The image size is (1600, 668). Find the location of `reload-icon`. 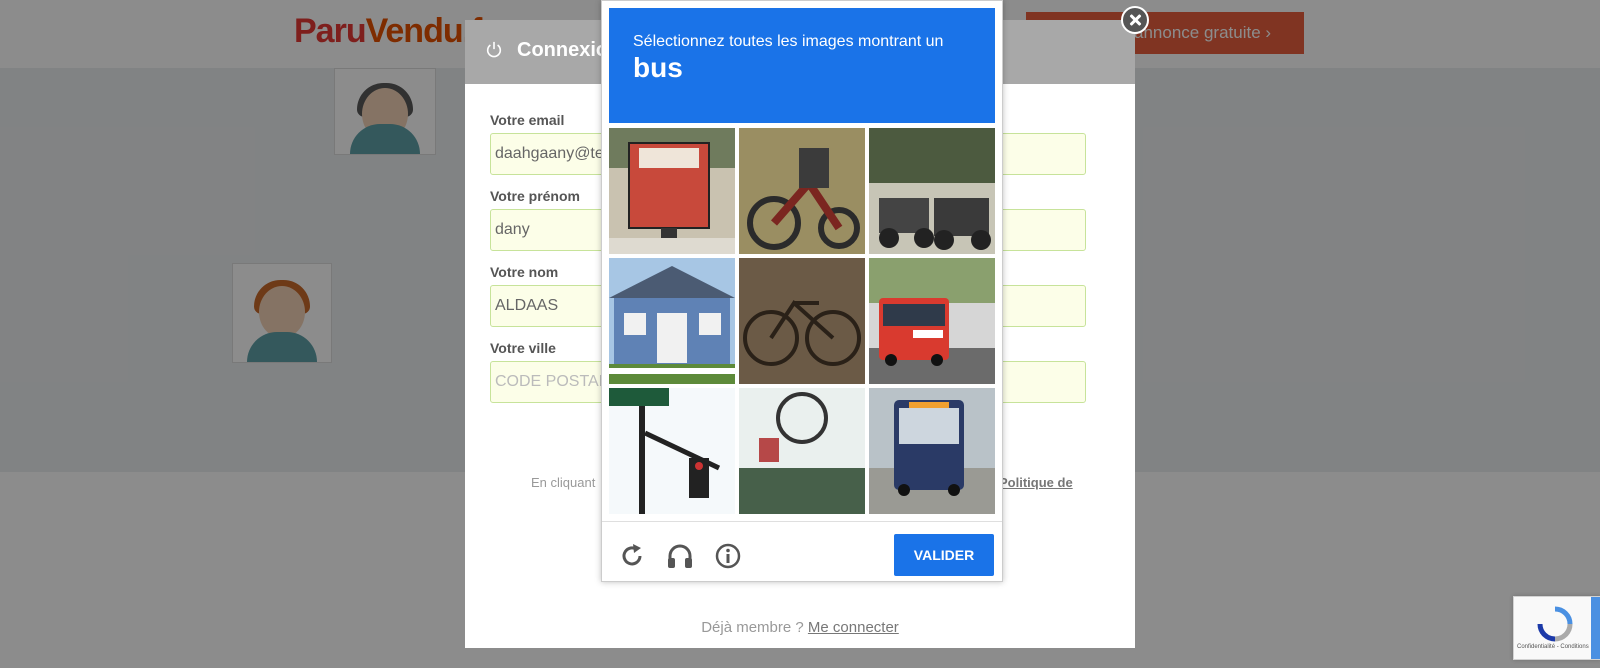

reload-icon is located at coordinates (632, 556).